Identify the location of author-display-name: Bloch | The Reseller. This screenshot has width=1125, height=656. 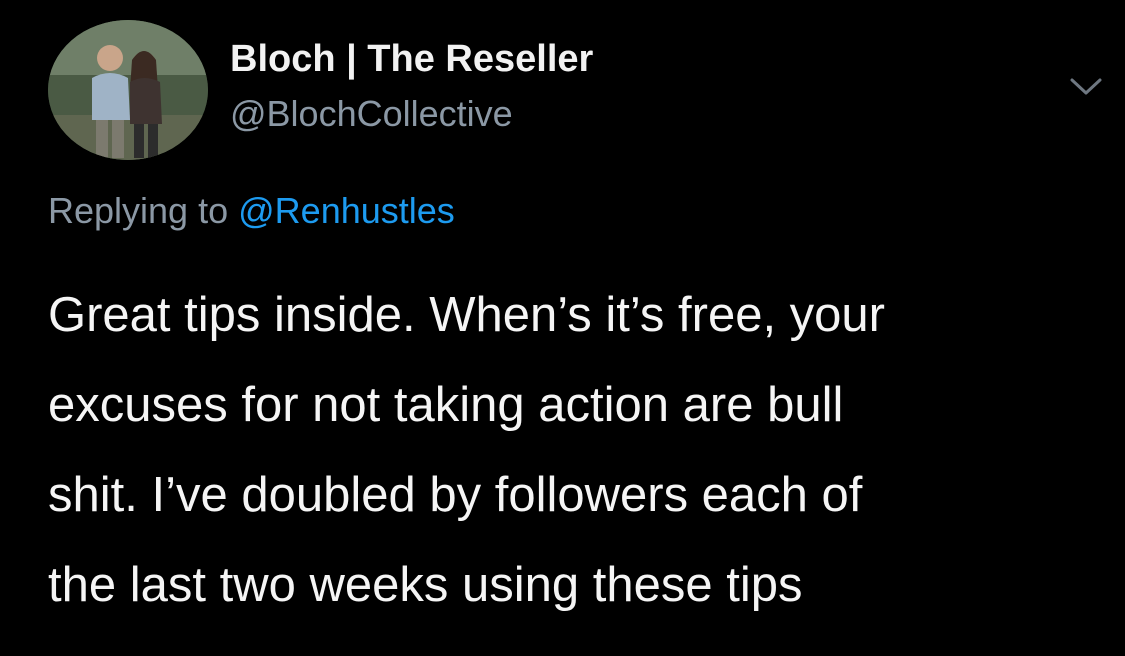
(411, 59).